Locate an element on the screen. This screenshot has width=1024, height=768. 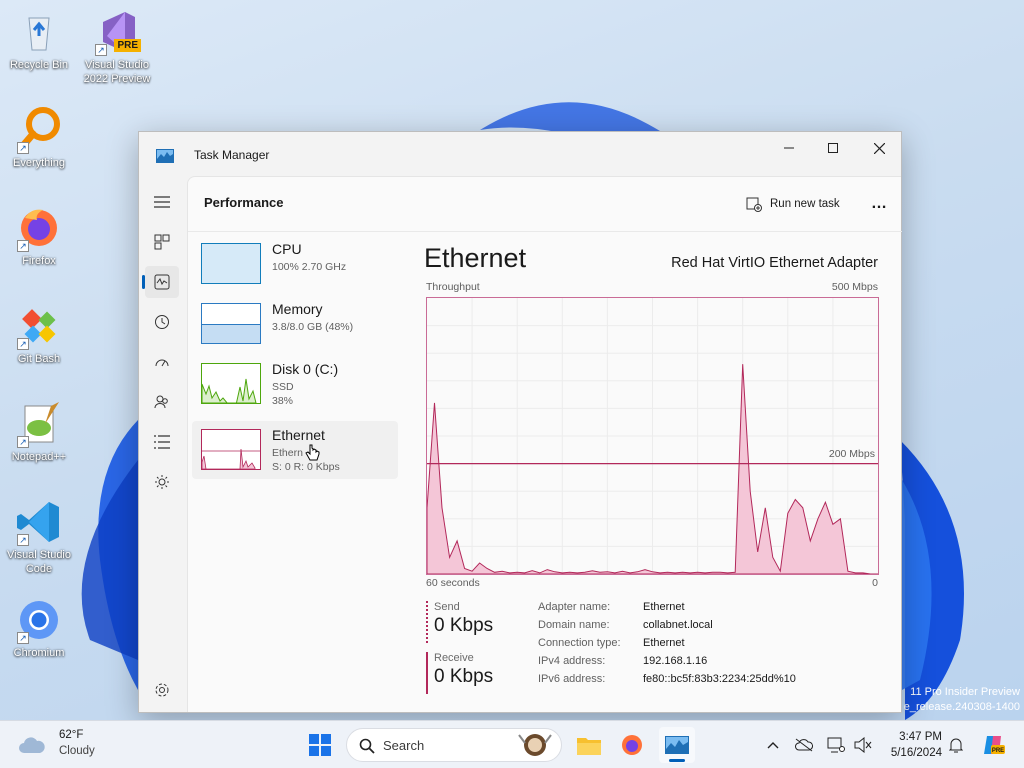
desktop-icon-label: Chromium is located at coordinates (39, 653).